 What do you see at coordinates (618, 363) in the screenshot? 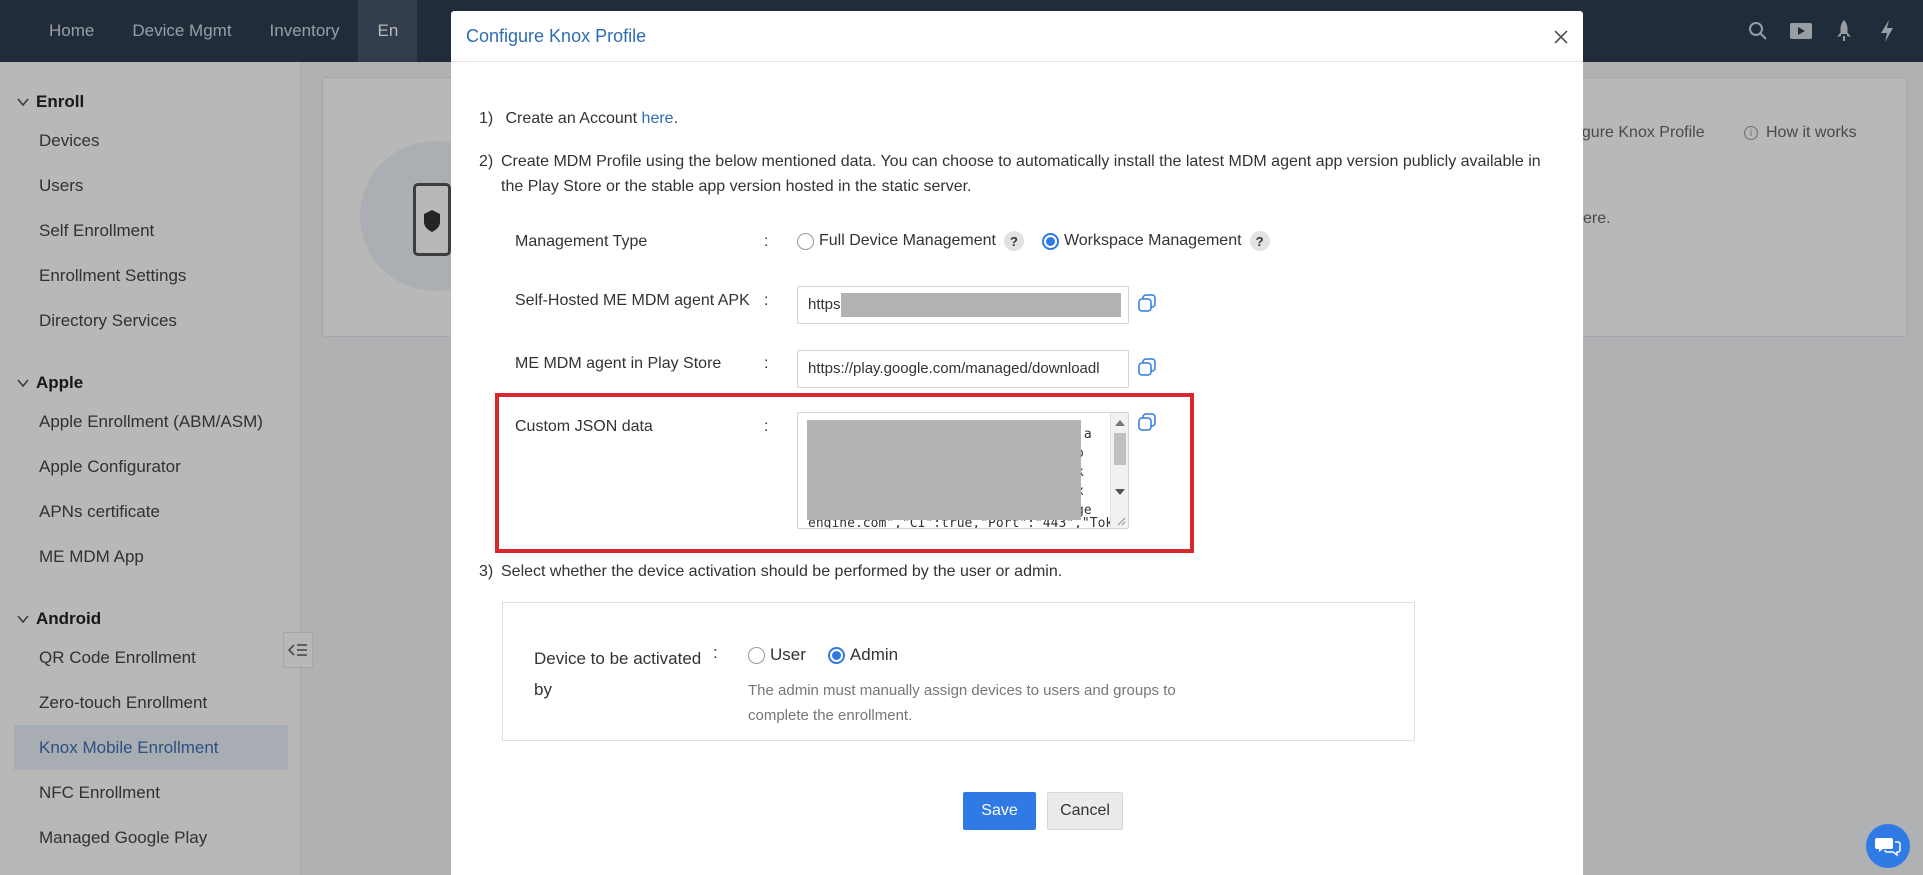
I see `play-store-label: ME MDM agent in Play Store` at bounding box center [618, 363].